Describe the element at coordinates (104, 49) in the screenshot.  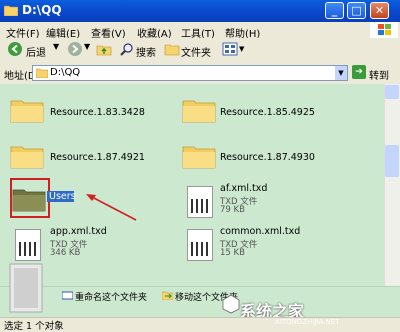
I see `up-folder-icon` at that location.